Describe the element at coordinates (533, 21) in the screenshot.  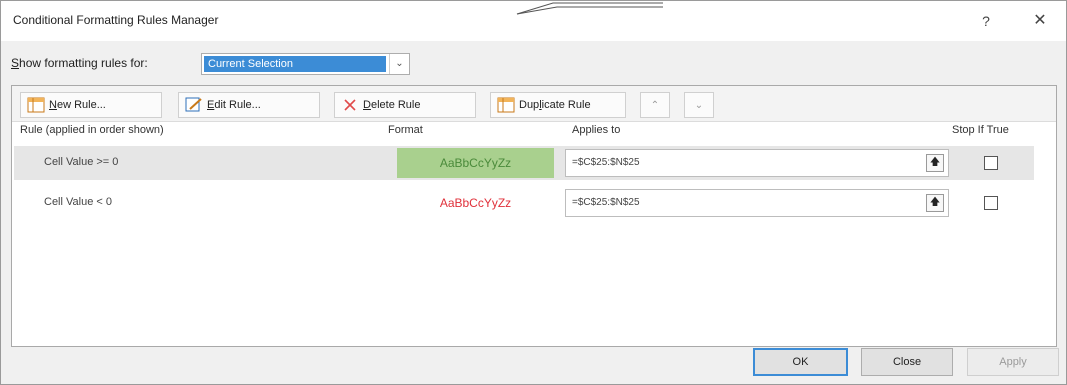
I see `title-bar: Conditional Formatting Rules Manager ? ✕` at that location.